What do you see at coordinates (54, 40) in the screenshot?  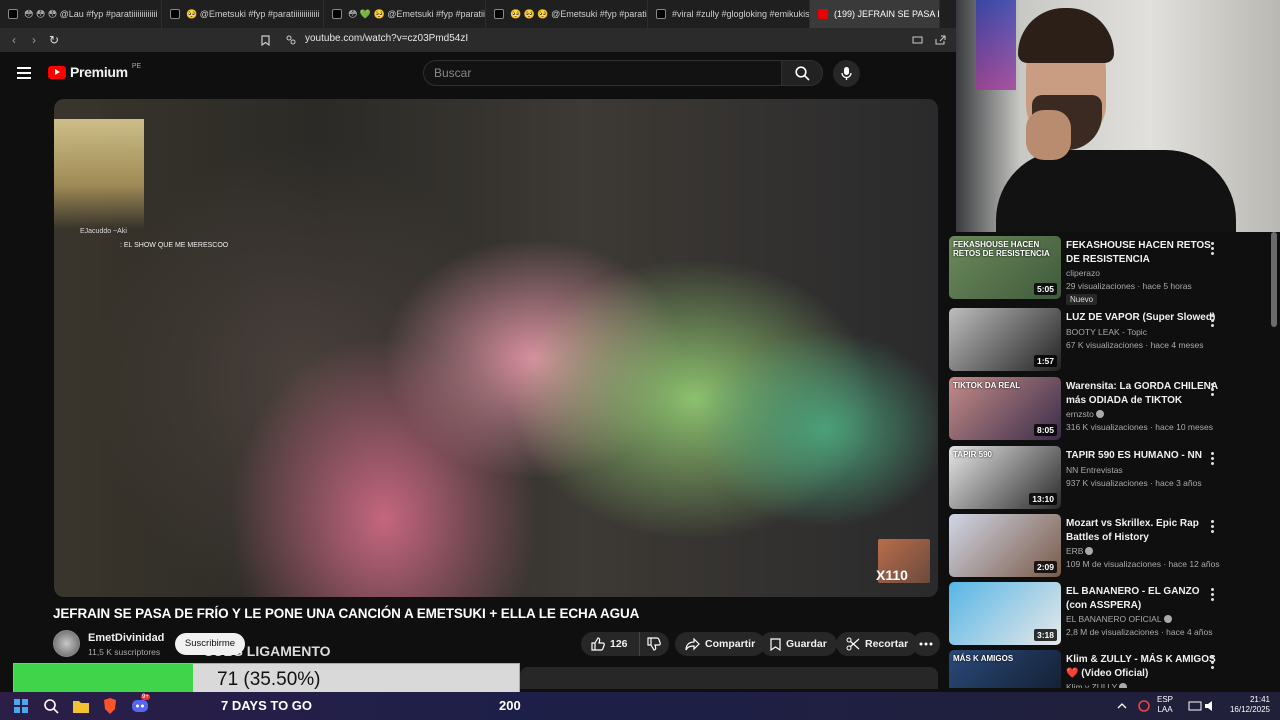 I see `reload-icon: ↻` at bounding box center [54, 40].